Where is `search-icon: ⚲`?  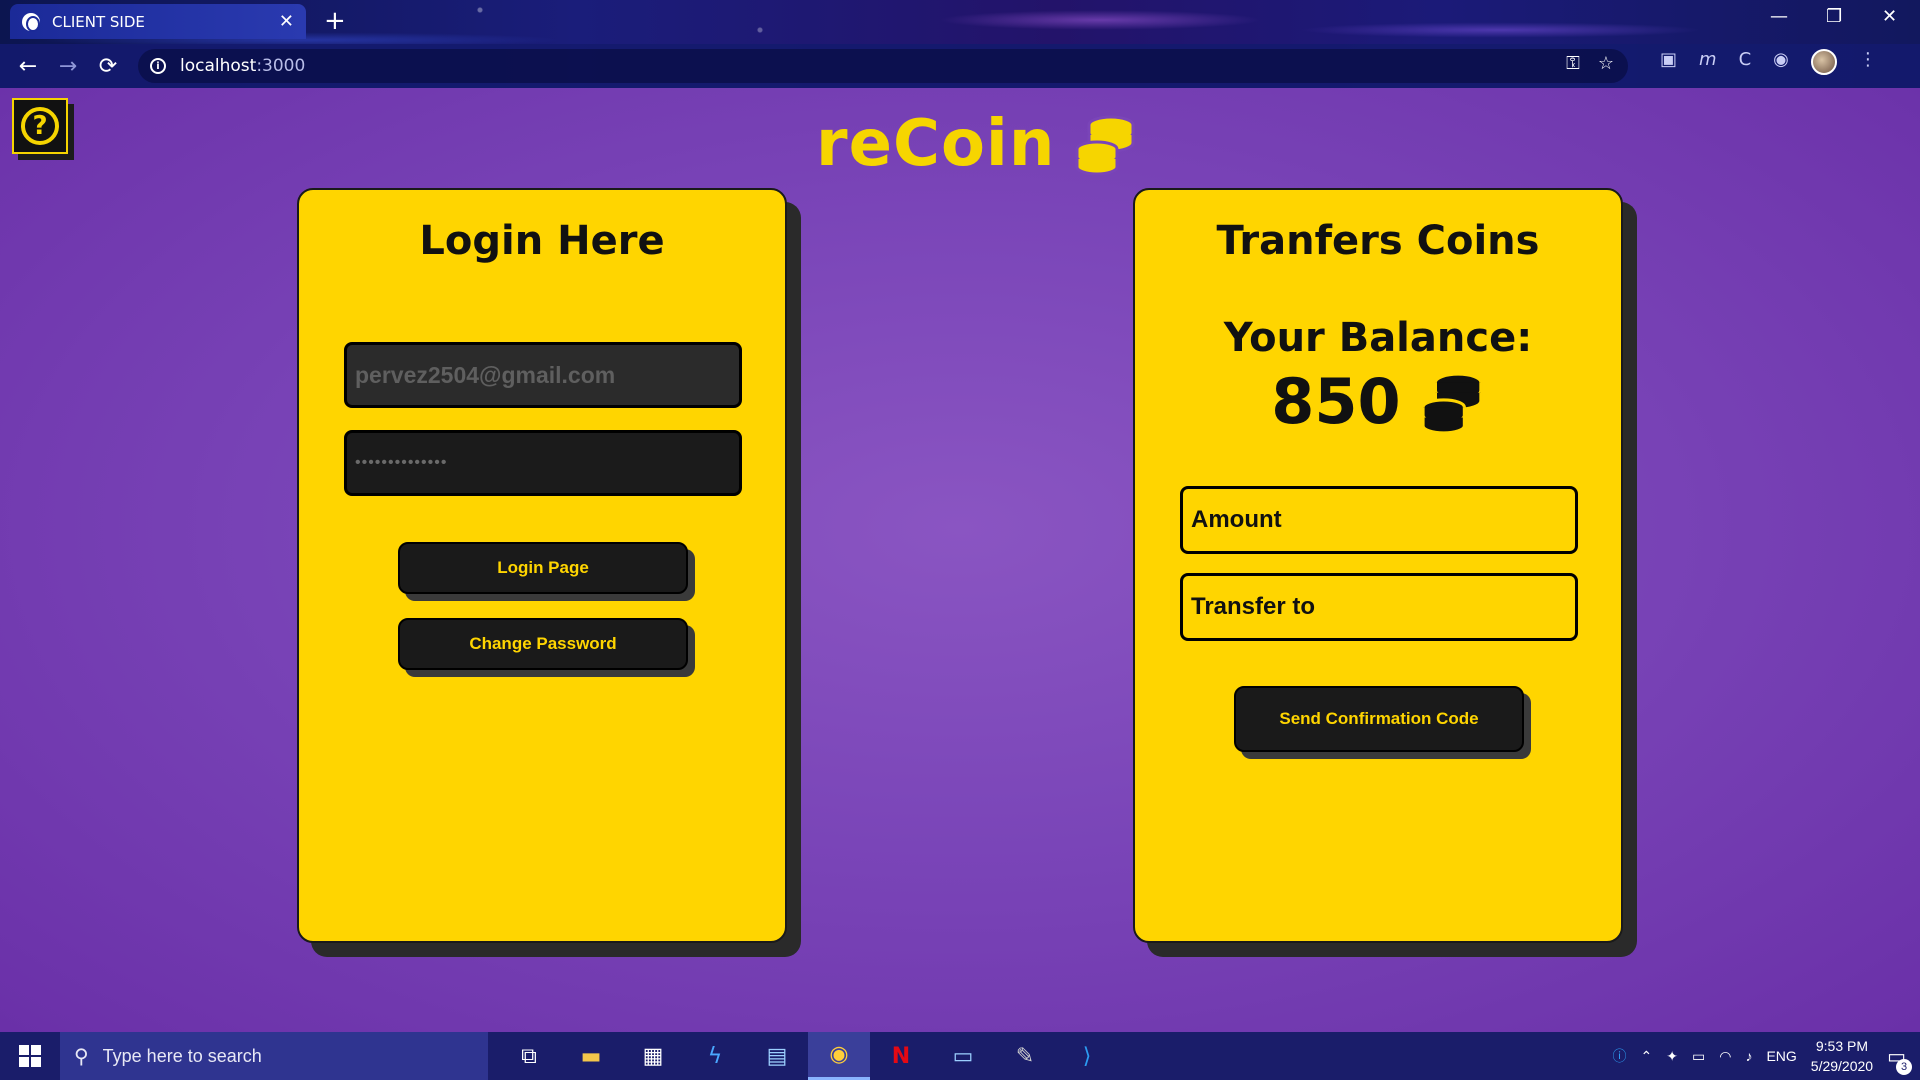
search-icon: ⚲ is located at coordinates (81, 1056).